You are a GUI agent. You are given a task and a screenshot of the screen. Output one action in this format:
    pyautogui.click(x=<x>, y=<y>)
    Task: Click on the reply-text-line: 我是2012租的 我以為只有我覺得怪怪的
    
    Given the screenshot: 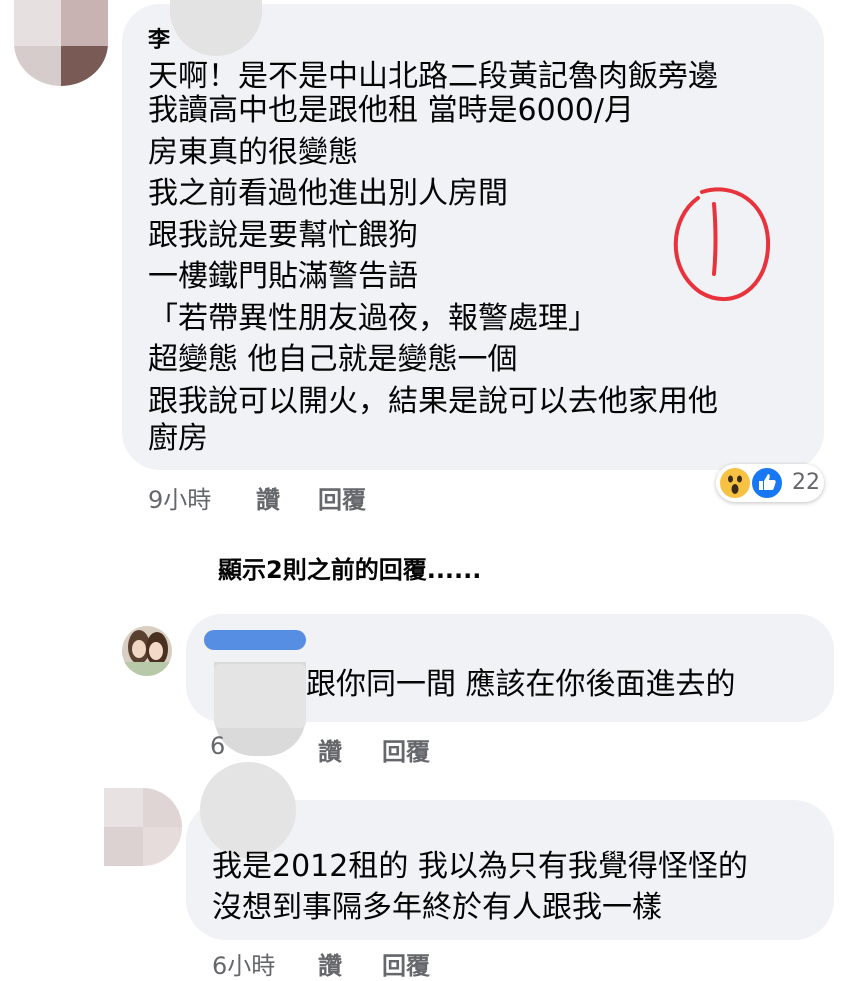 What is the action you would take?
    pyautogui.click(x=480, y=866)
    